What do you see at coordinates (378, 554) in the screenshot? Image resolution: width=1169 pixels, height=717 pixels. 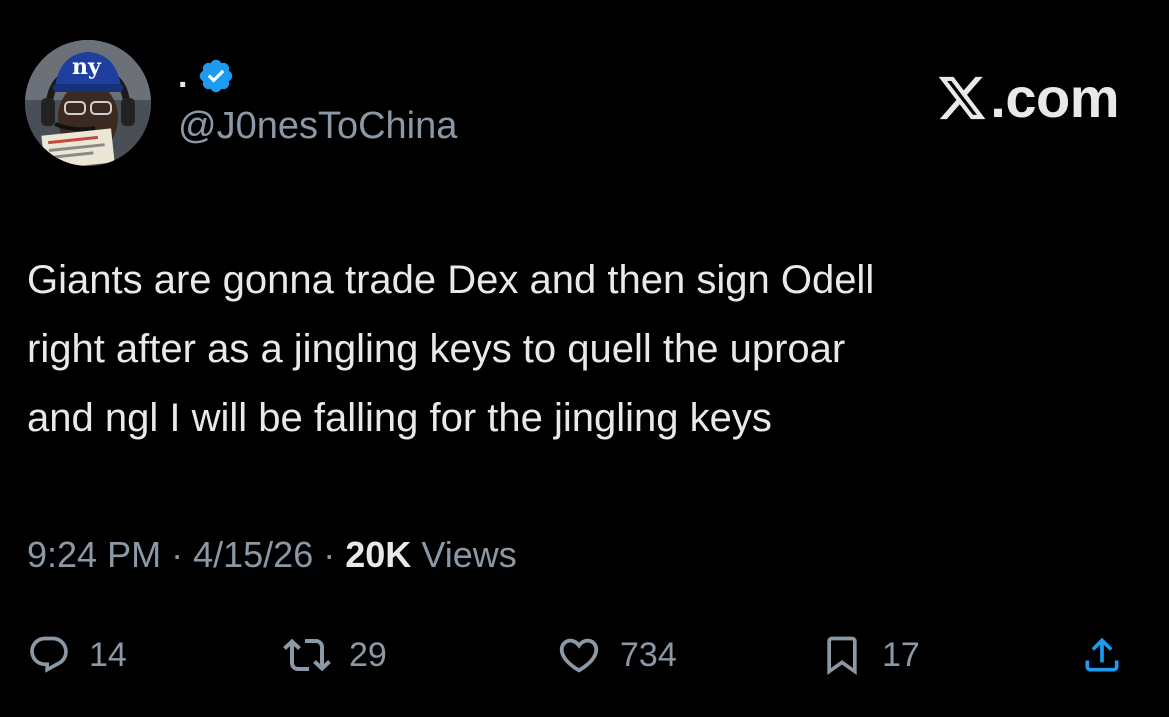 I see `views-count: 20K` at bounding box center [378, 554].